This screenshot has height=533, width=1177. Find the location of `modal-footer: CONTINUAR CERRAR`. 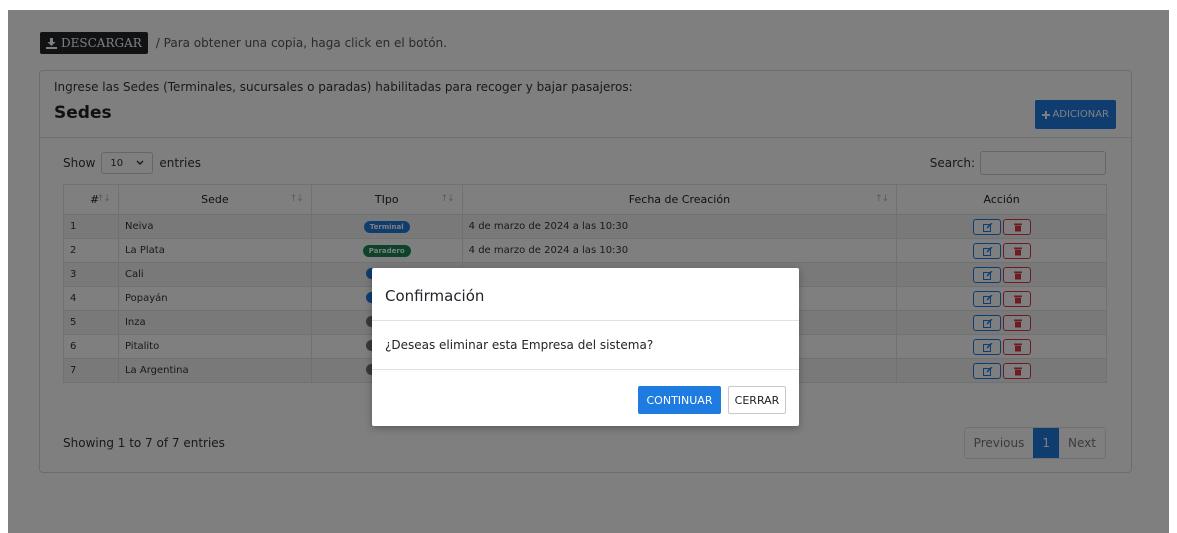

modal-footer: CONTINUAR CERRAR is located at coordinates (585, 398).